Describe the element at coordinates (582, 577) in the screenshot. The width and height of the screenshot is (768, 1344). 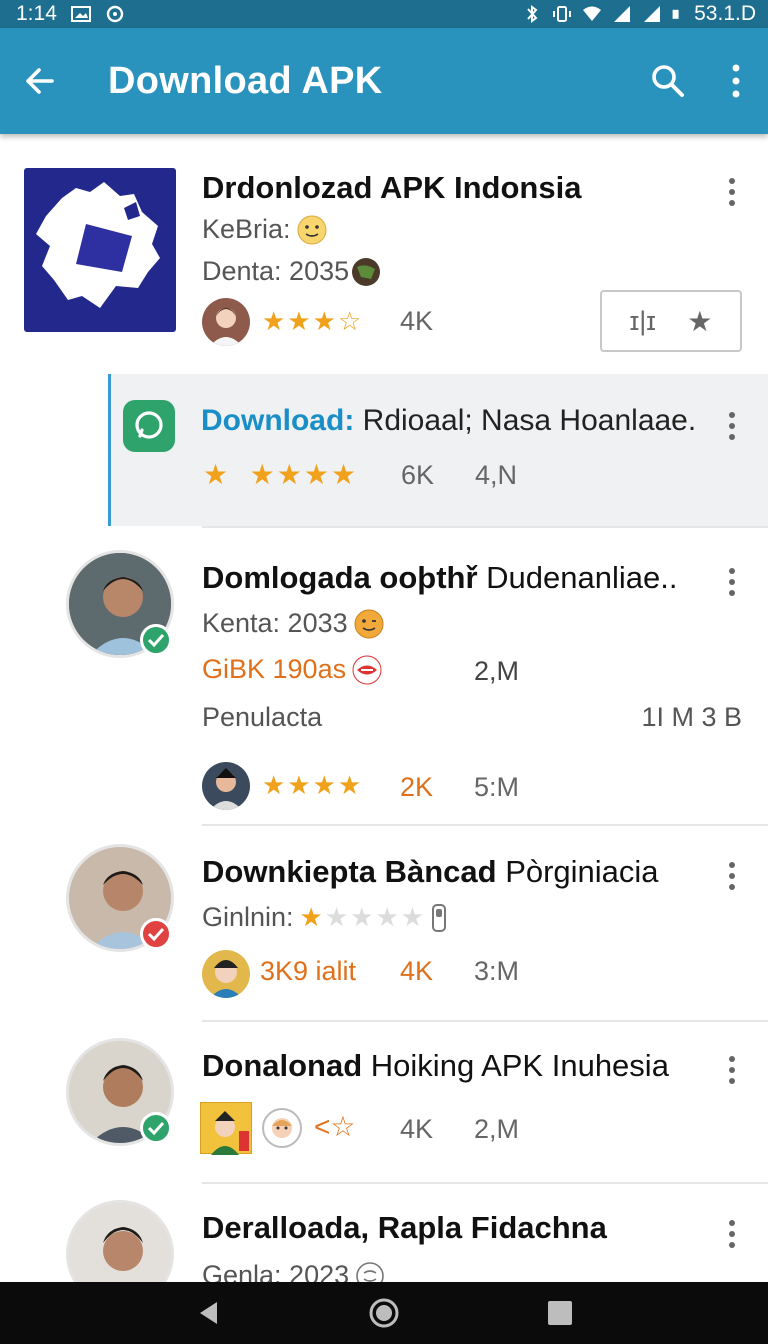
I see `title-rest: Dudenanliae..` at that location.